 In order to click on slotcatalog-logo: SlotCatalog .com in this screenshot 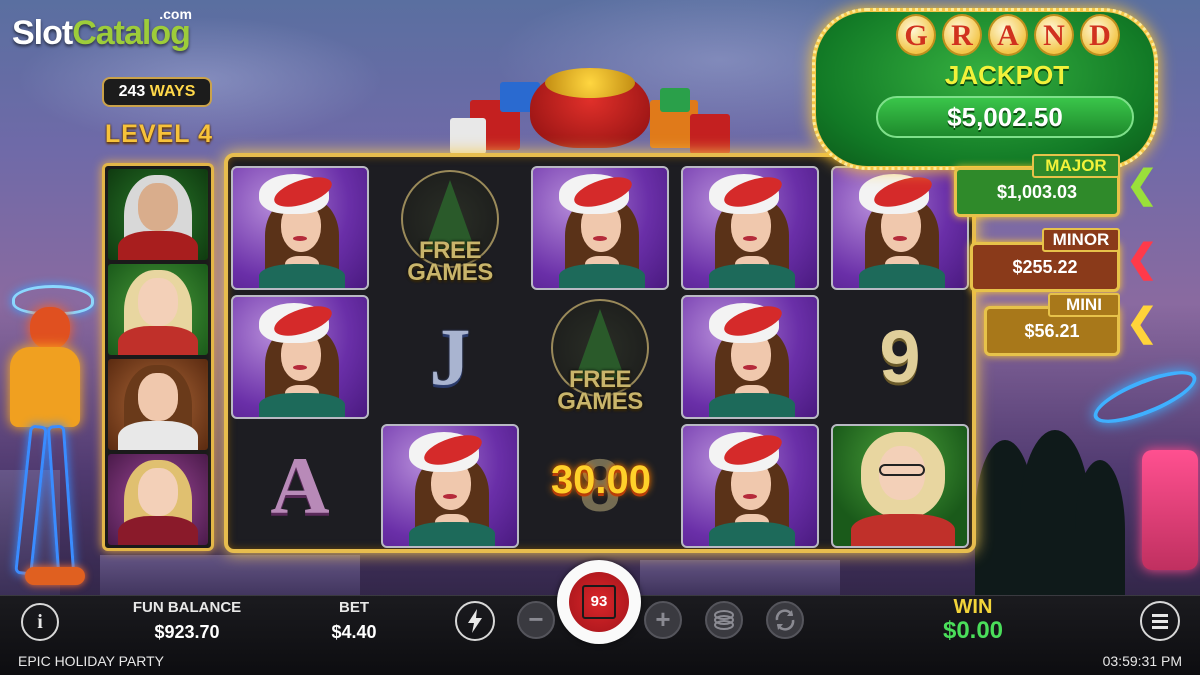, I will do `click(102, 29)`.